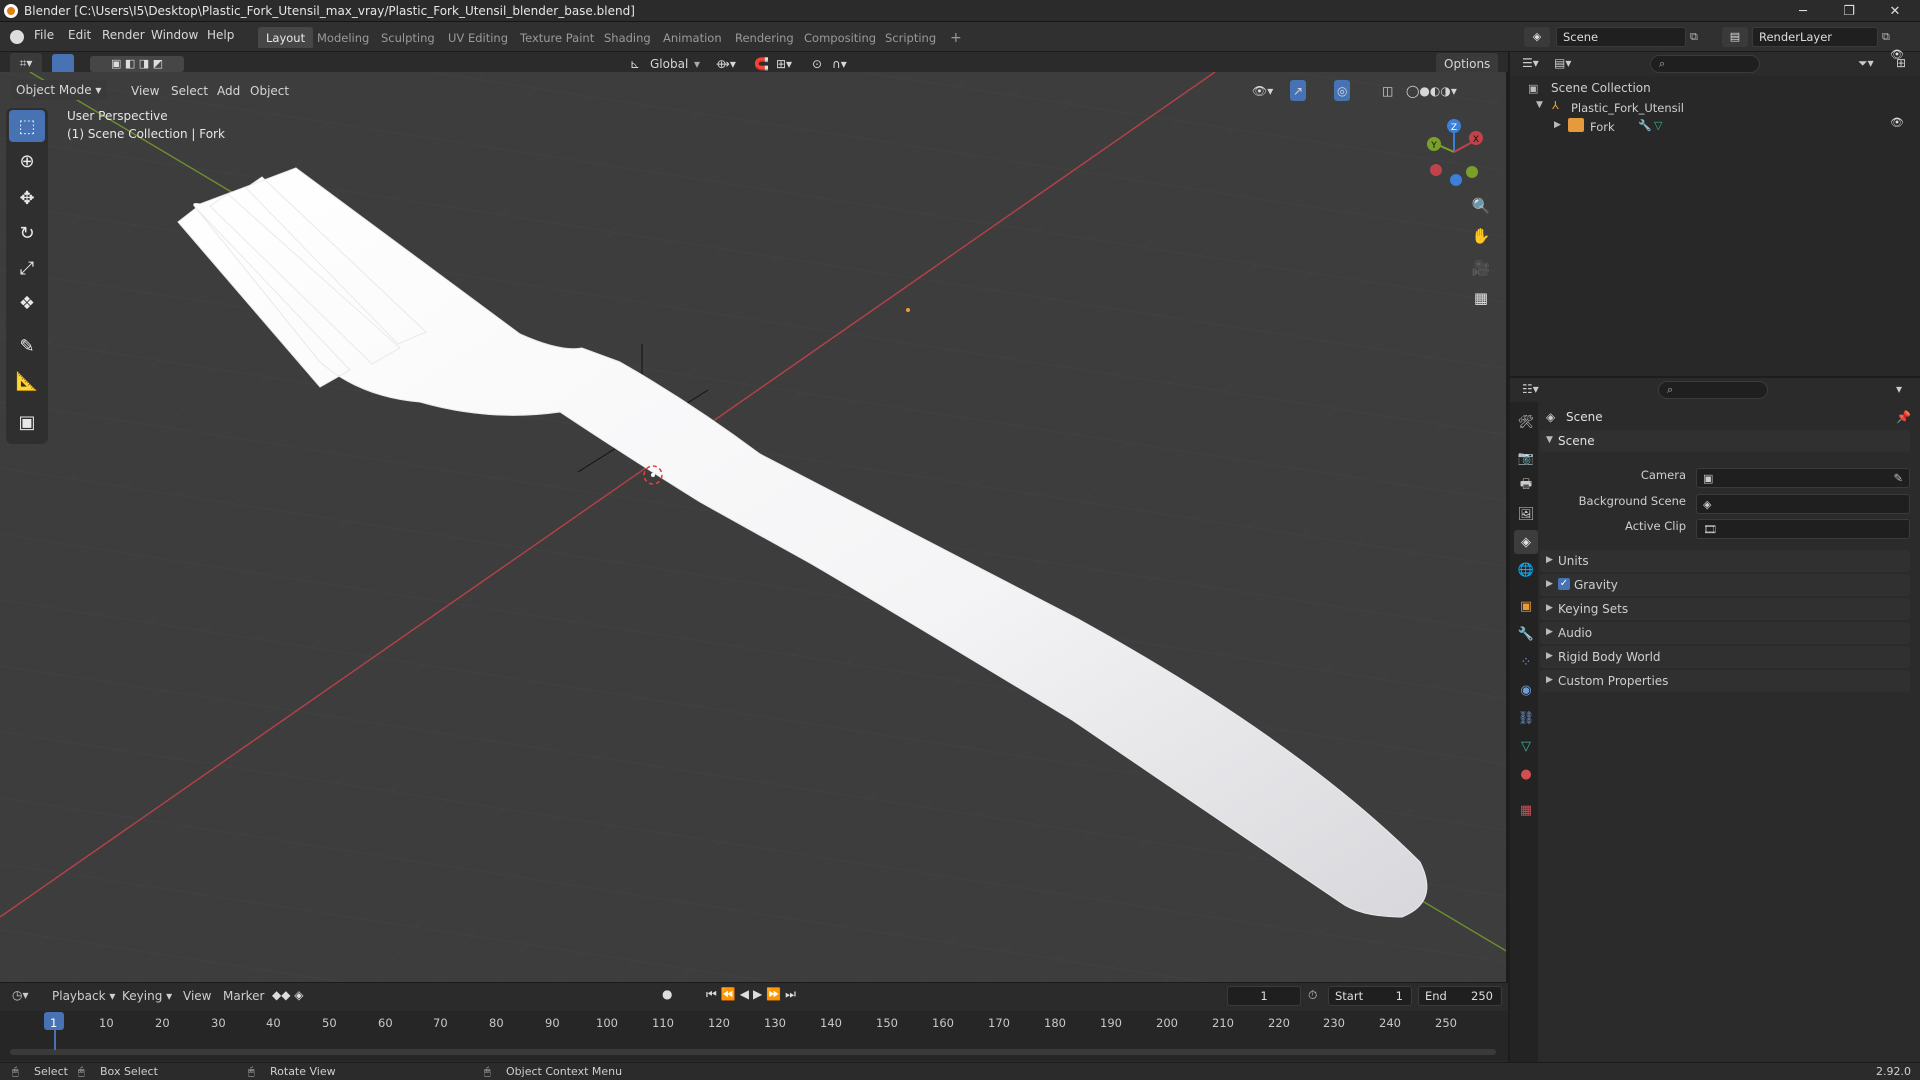 The width and height of the screenshot is (1920, 1080). Describe the element at coordinates (1526, 570) in the screenshot. I see `world-tab-icon: 🌐` at that location.